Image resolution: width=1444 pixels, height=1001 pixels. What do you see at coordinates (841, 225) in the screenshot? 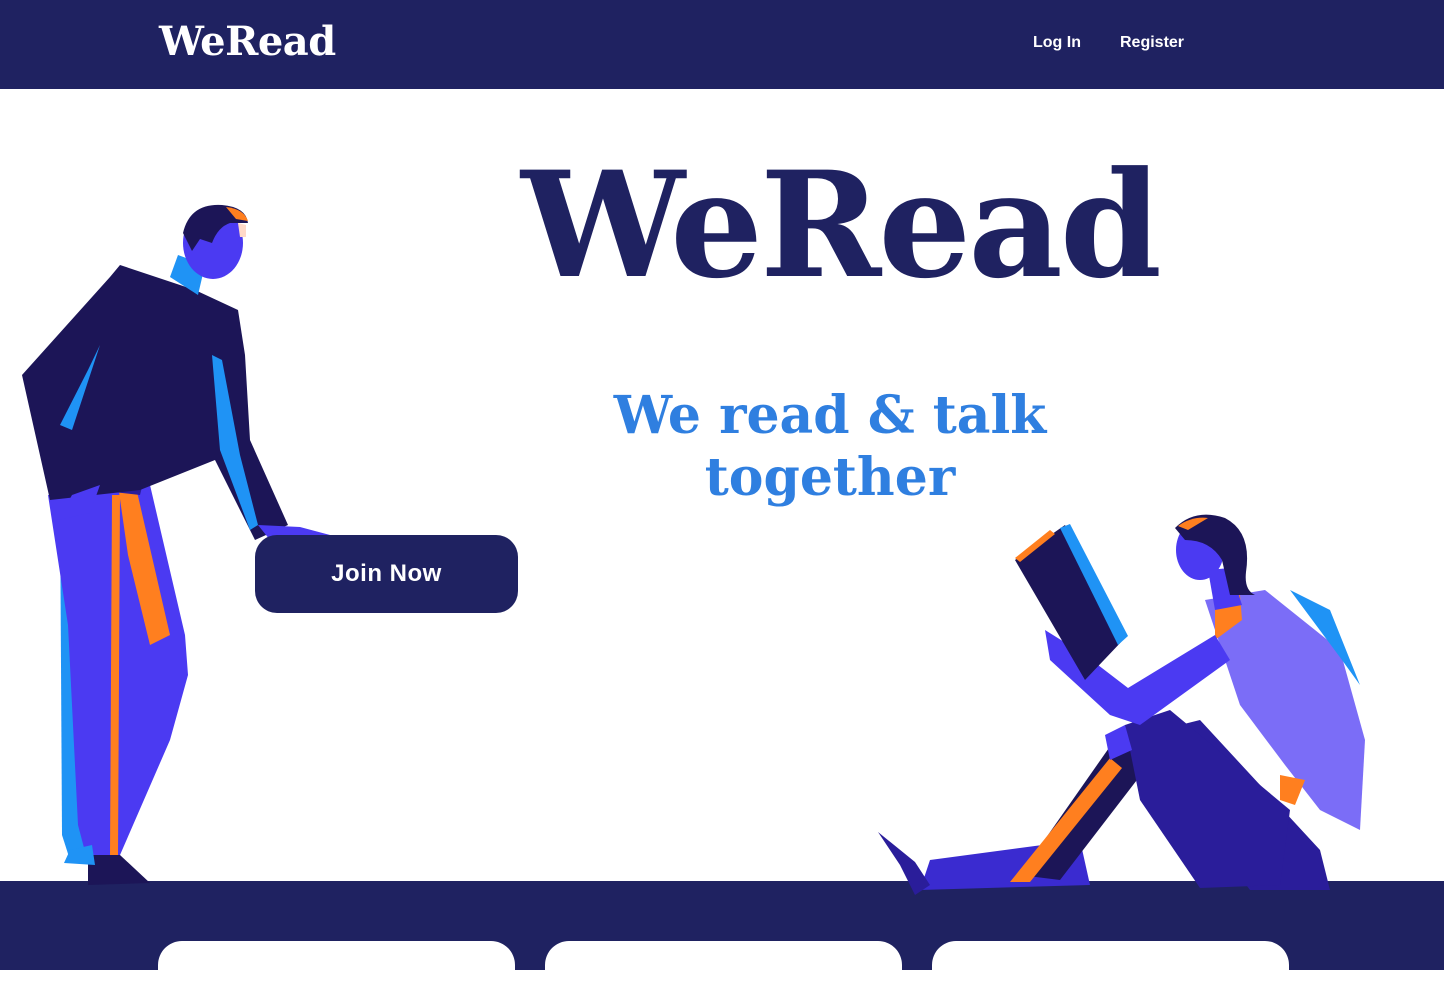
I see `hero-title: WeRead` at bounding box center [841, 225].